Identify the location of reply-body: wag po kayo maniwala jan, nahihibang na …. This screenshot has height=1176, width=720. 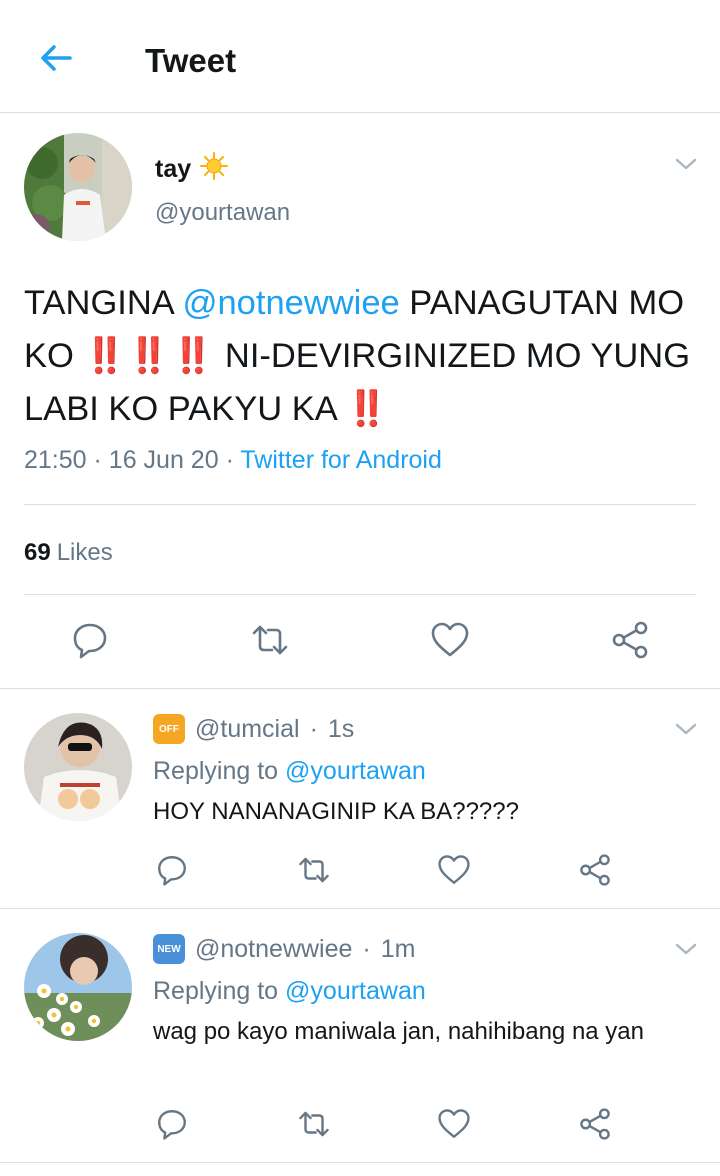
(399, 1031).